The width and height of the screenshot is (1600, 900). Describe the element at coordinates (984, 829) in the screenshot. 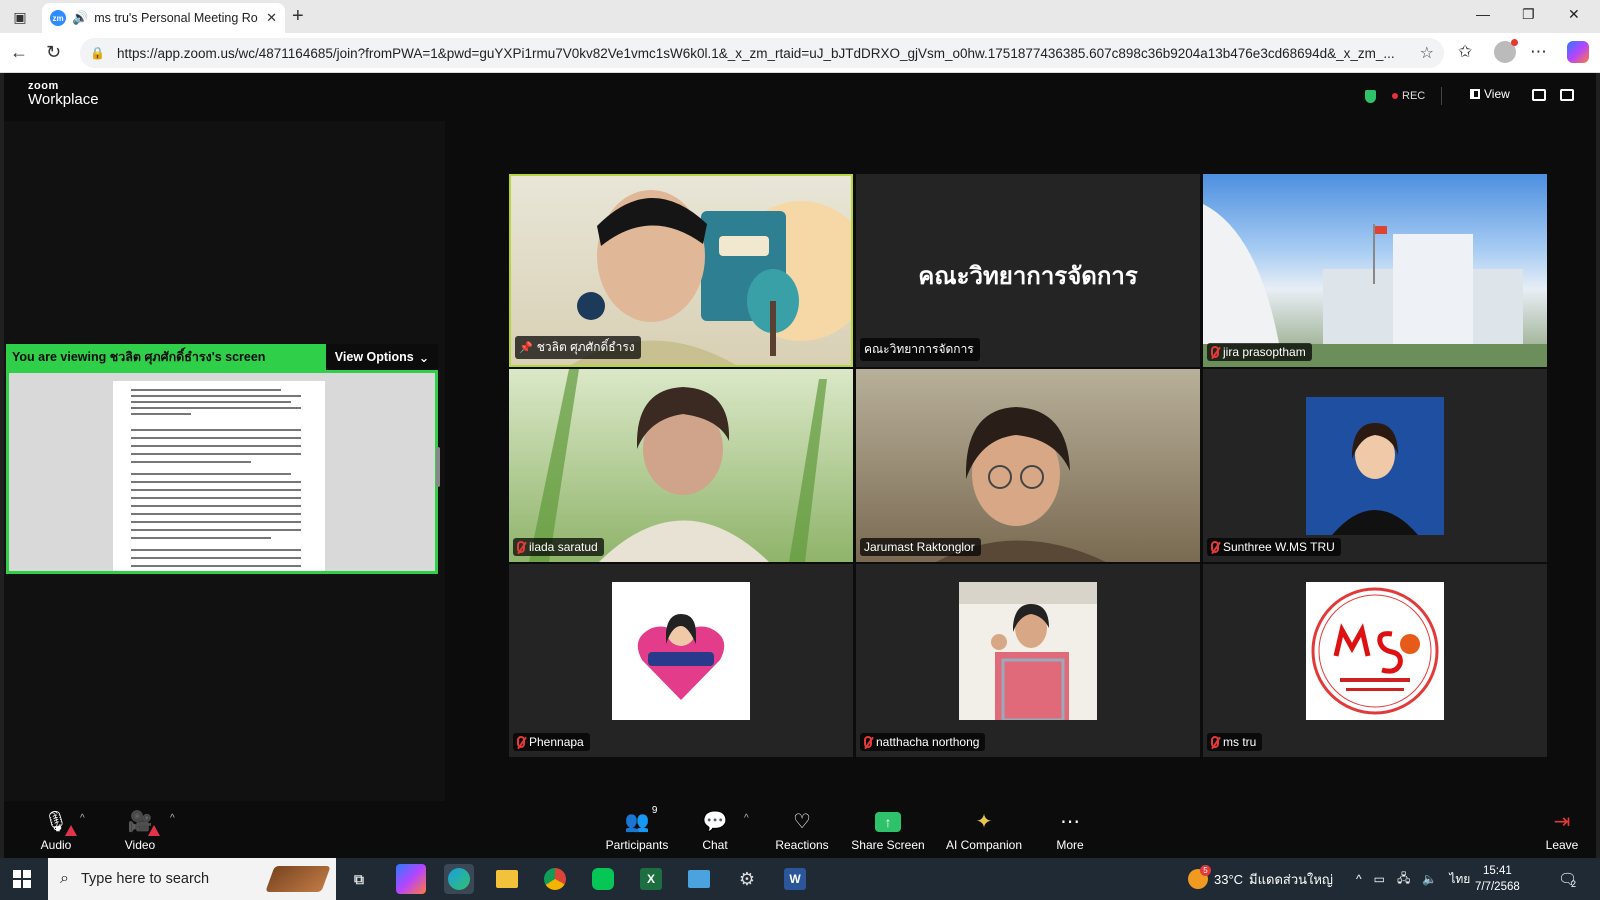

I see `ai-companion-button: ✦ AI Companion` at that location.